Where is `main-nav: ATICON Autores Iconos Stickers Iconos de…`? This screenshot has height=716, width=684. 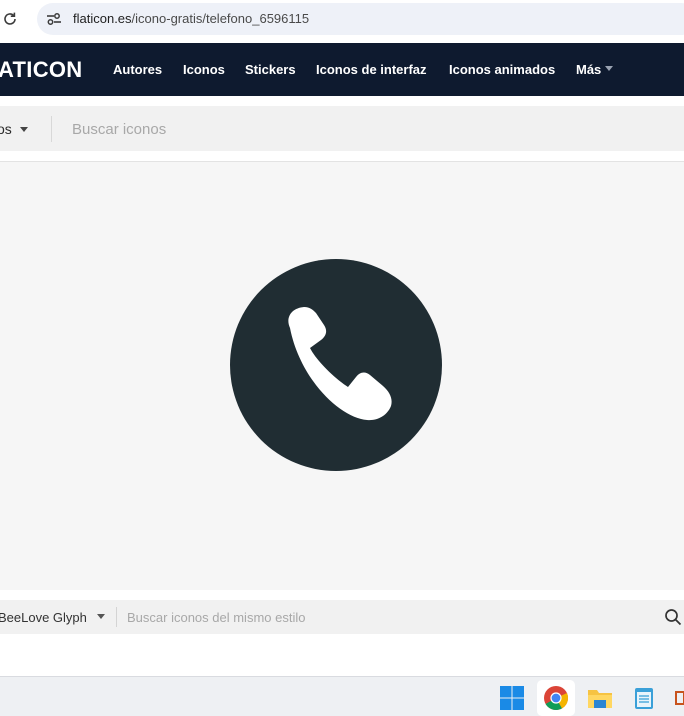
main-nav: ATICON Autores Iconos Stickers Iconos de… is located at coordinates (342, 69).